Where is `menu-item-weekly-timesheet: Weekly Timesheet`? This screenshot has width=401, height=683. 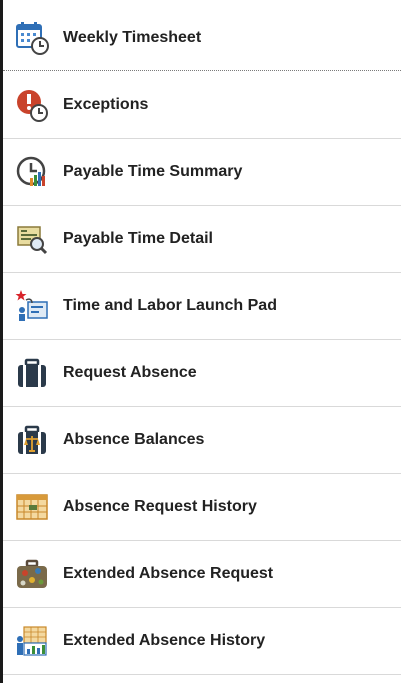 menu-item-weekly-timesheet: Weekly Timesheet is located at coordinates (202, 38).